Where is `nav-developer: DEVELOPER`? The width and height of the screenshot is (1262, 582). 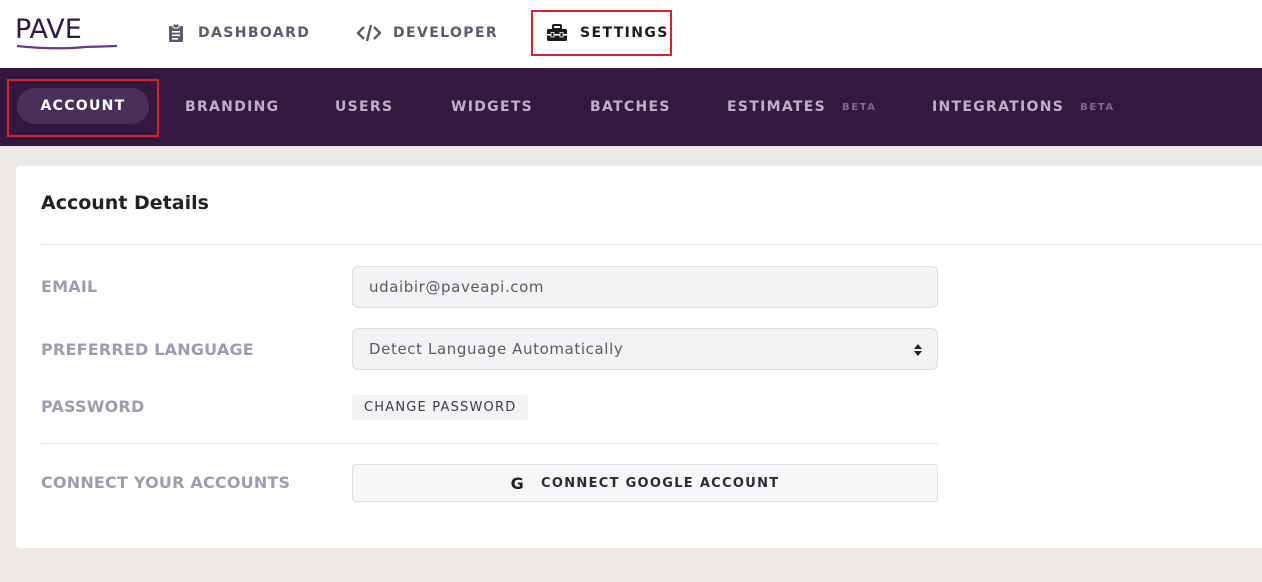 nav-developer: DEVELOPER is located at coordinates (427, 33).